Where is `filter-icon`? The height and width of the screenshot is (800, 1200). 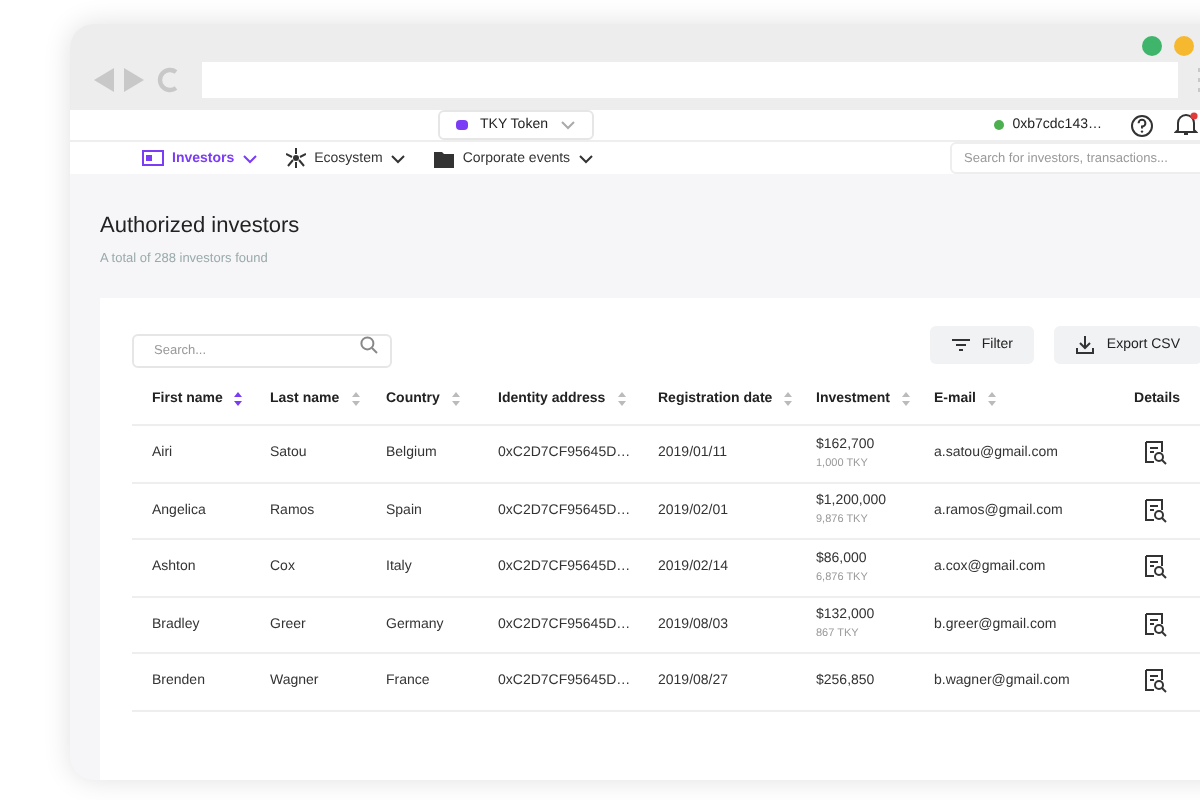 filter-icon is located at coordinates (960, 345).